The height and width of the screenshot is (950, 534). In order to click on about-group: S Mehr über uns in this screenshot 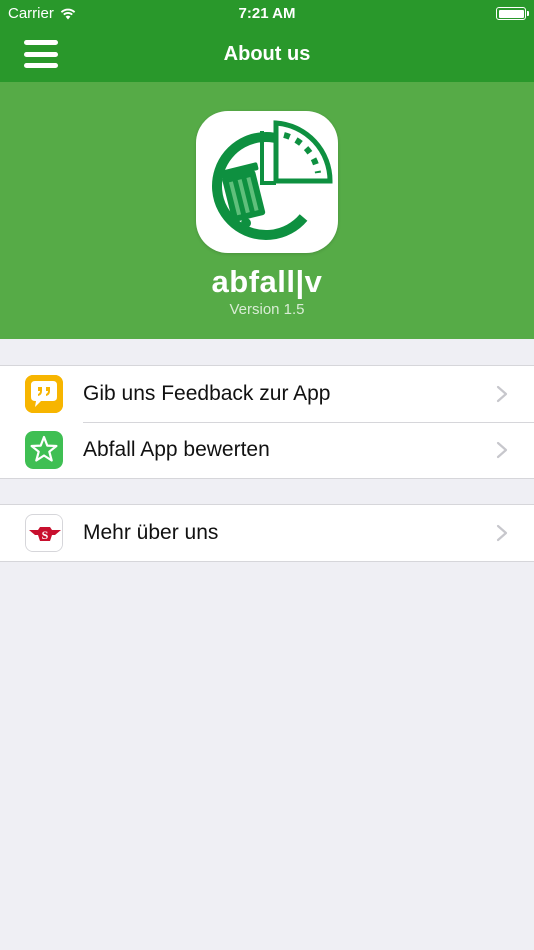, I will do `click(267, 533)`.